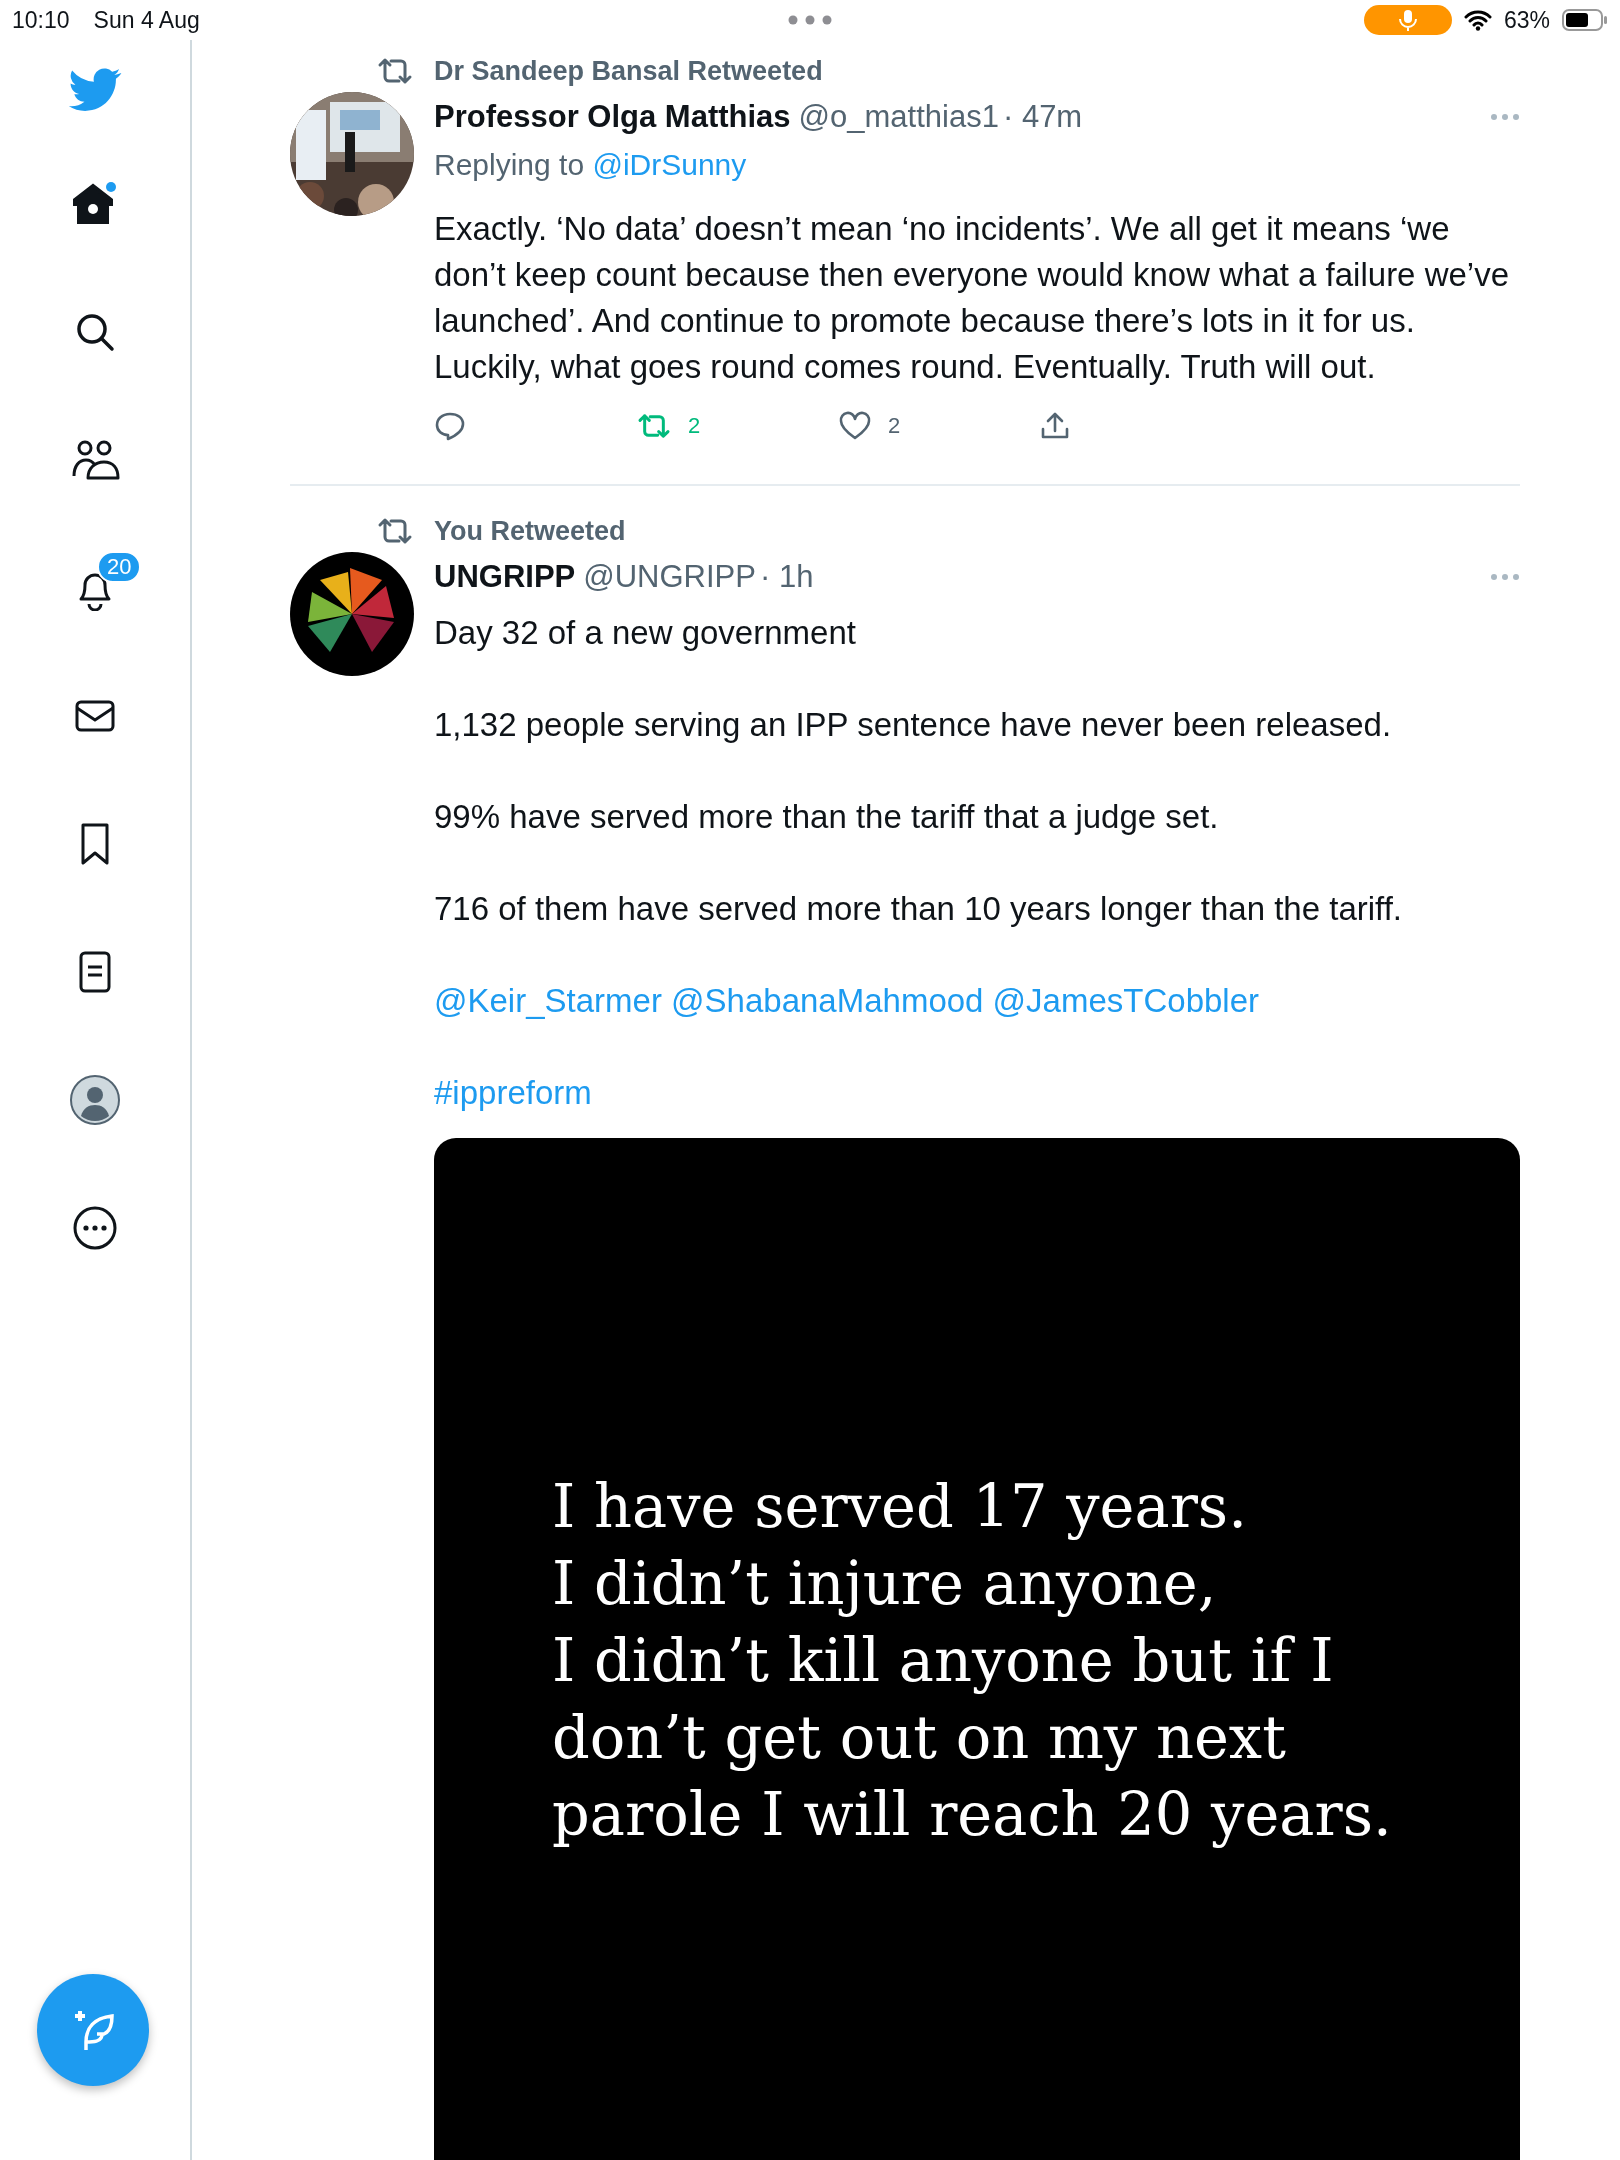  What do you see at coordinates (669, 577) in the screenshot?
I see `author-handle: @UNGRIPP` at bounding box center [669, 577].